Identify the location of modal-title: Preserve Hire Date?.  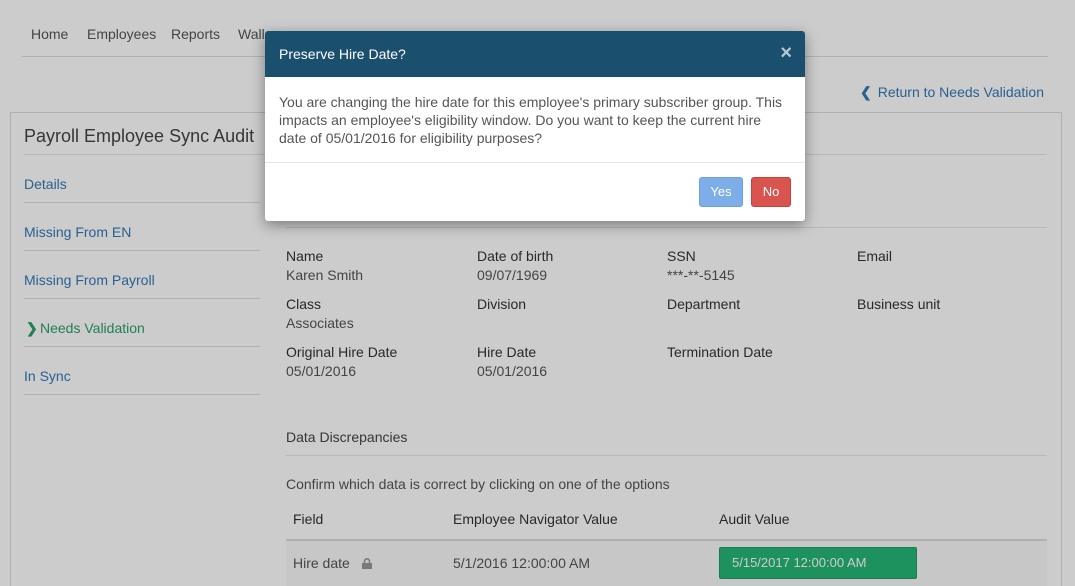
(342, 54).